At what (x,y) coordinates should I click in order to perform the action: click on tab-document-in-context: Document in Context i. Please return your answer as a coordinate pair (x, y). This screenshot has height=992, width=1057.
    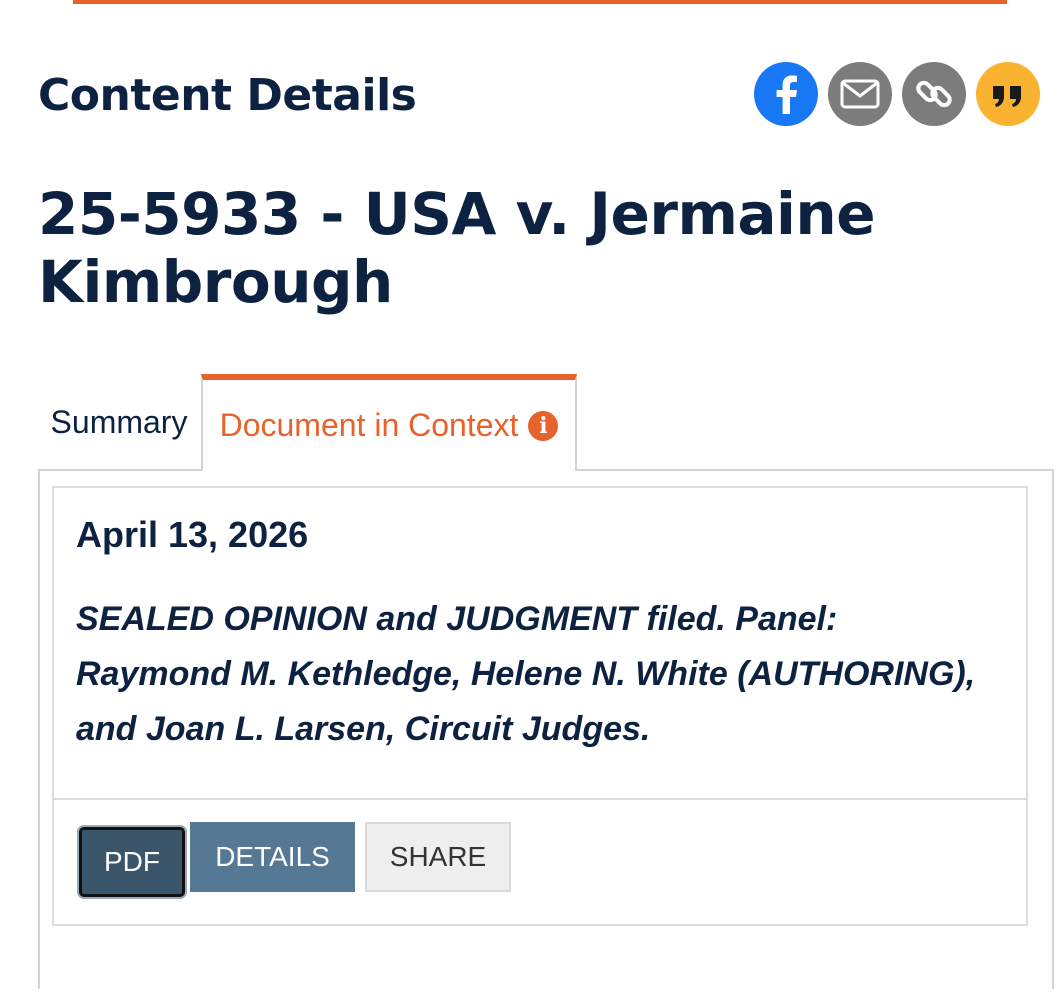
    Looking at the image, I should click on (389, 422).